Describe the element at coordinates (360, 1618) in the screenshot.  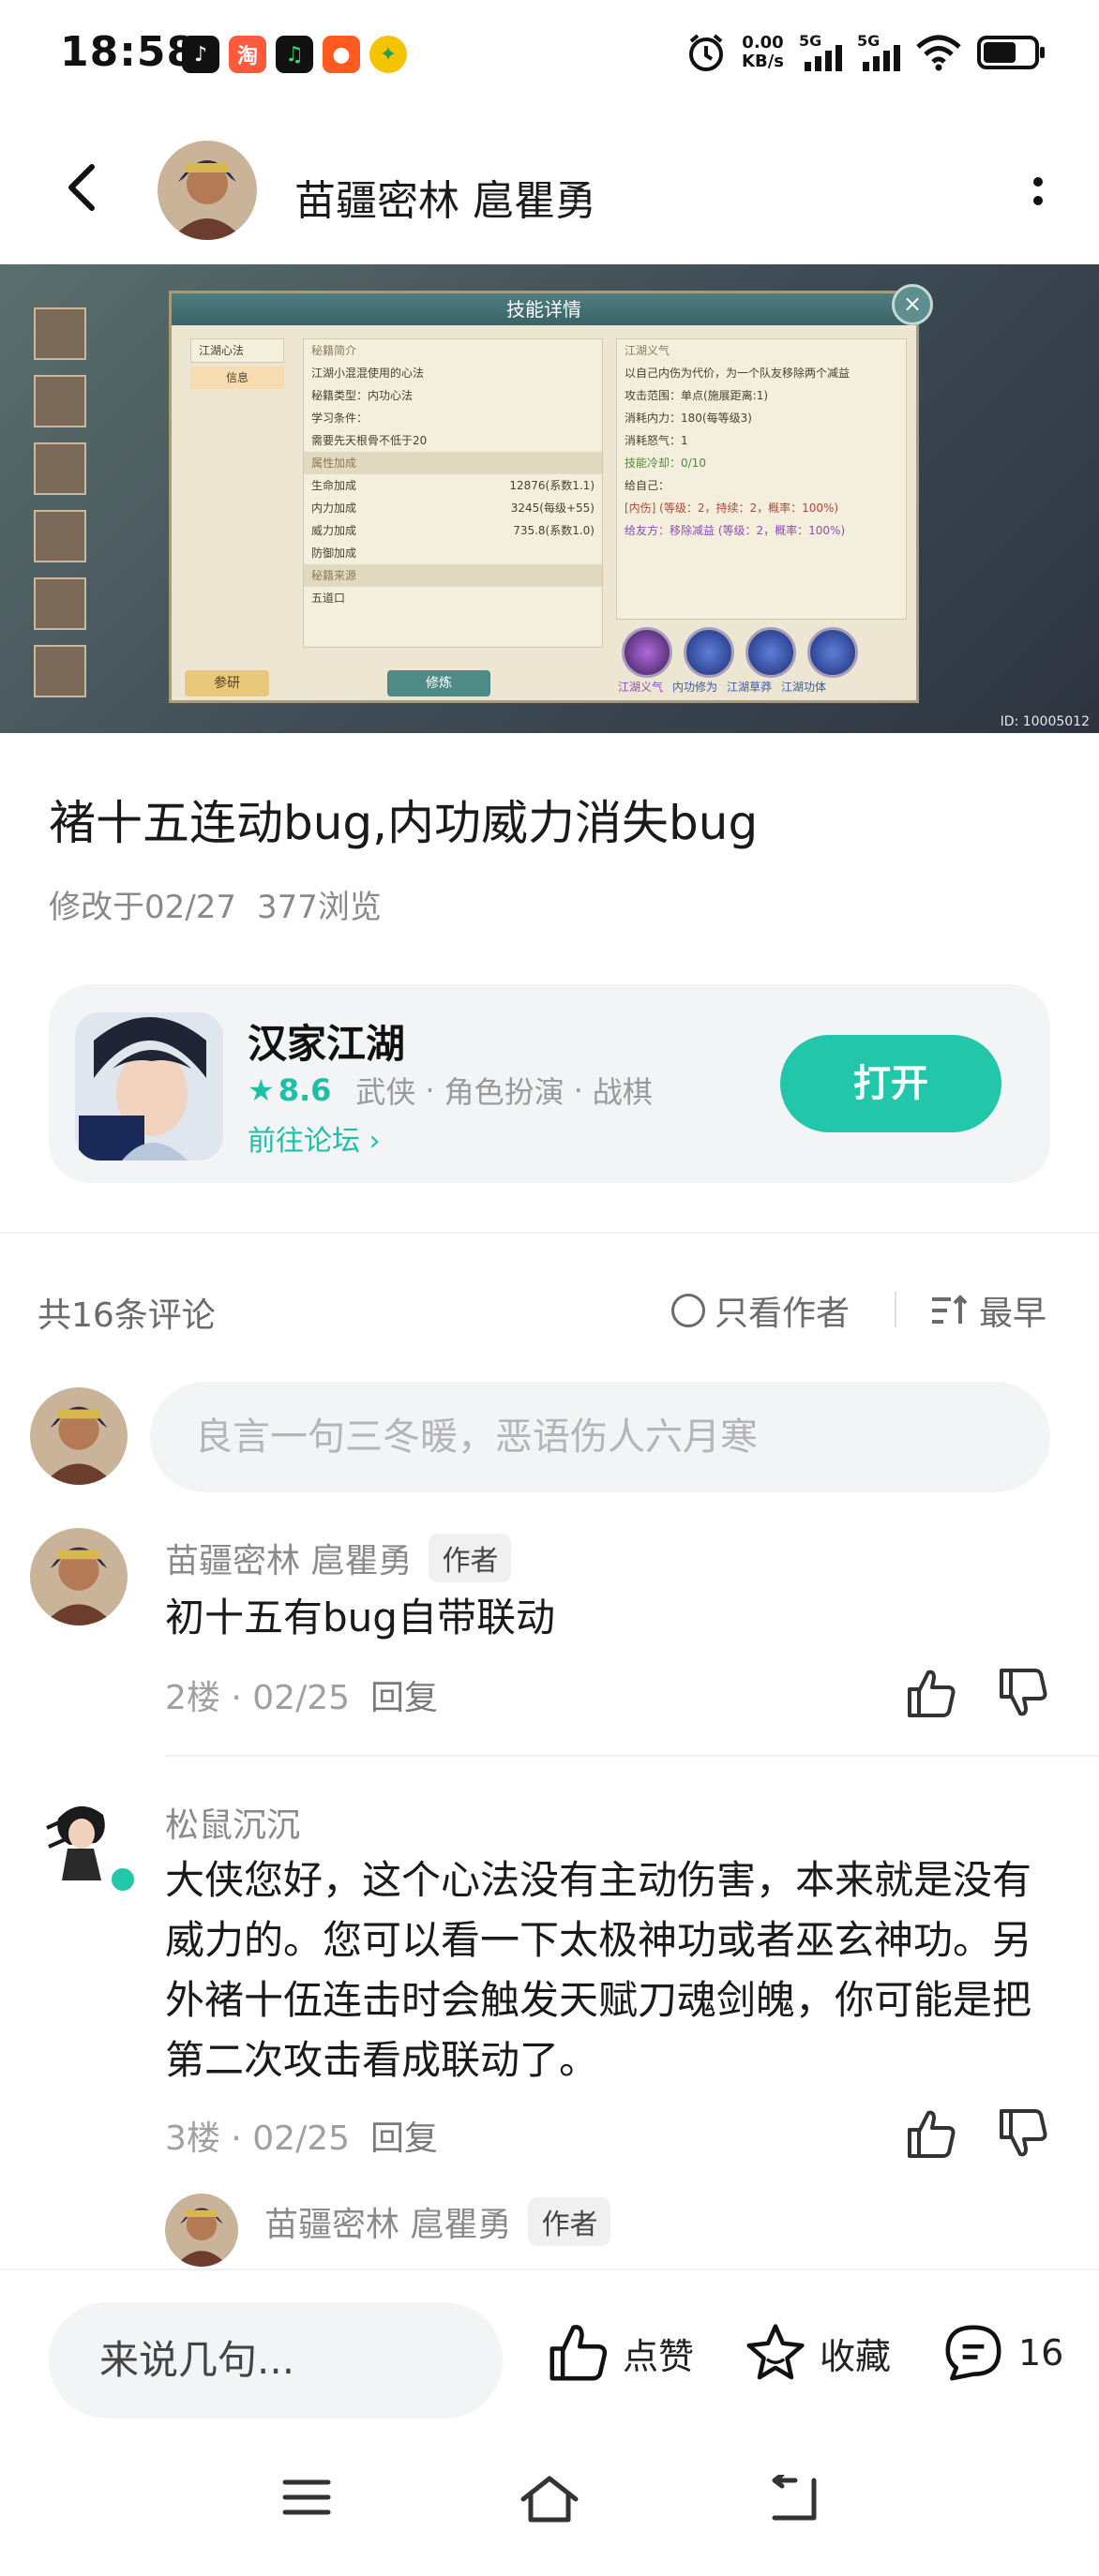
I see `comment-text: 初十五有bug自带联动` at that location.